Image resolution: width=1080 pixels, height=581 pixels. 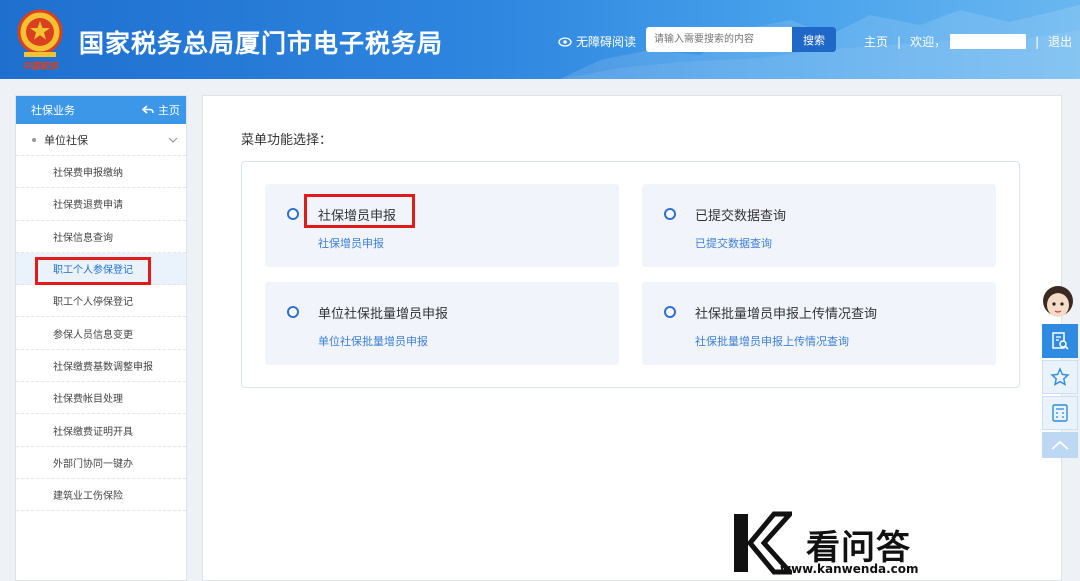 What do you see at coordinates (101, 110) in the screenshot?
I see `sidebar-header: 社保业务 主页` at bounding box center [101, 110].